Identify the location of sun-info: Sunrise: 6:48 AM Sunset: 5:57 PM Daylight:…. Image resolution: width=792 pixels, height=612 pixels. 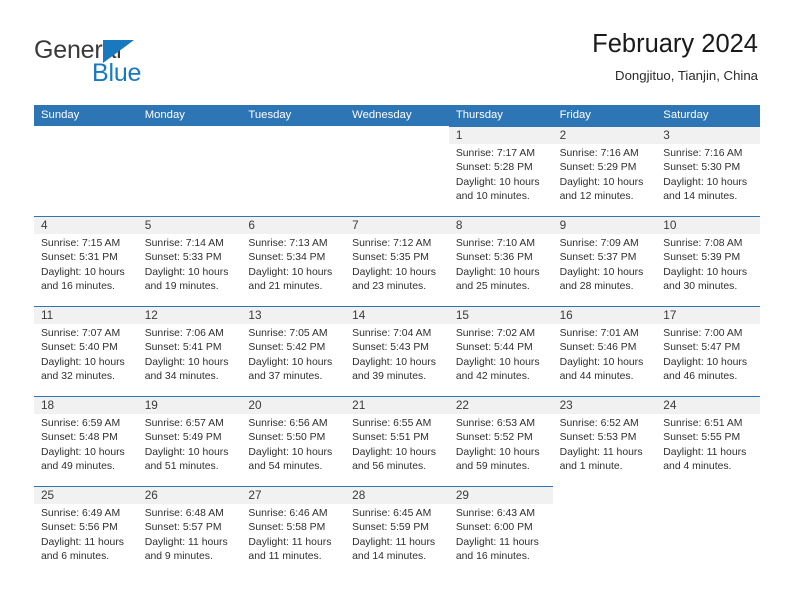
(190, 534).